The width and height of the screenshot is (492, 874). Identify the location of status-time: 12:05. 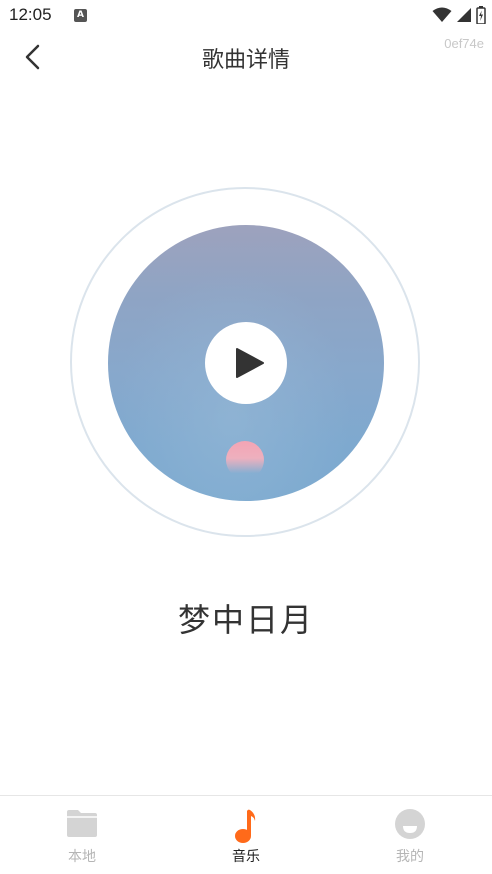
(30, 14).